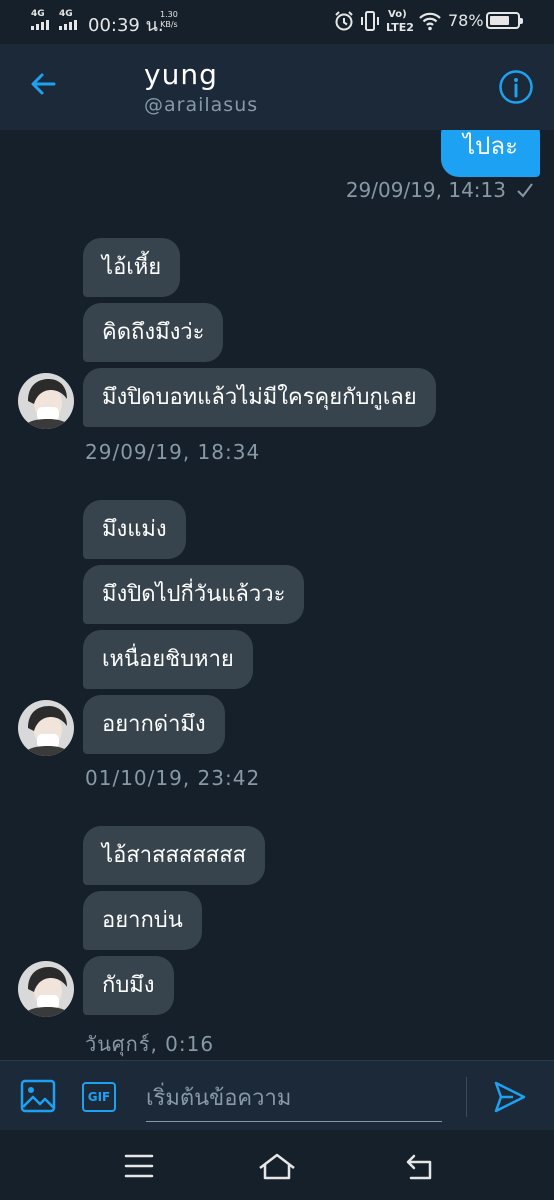  What do you see at coordinates (181, 74) in the screenshot?
I see `conversation-name: yung` at bounding box center [181, 74].